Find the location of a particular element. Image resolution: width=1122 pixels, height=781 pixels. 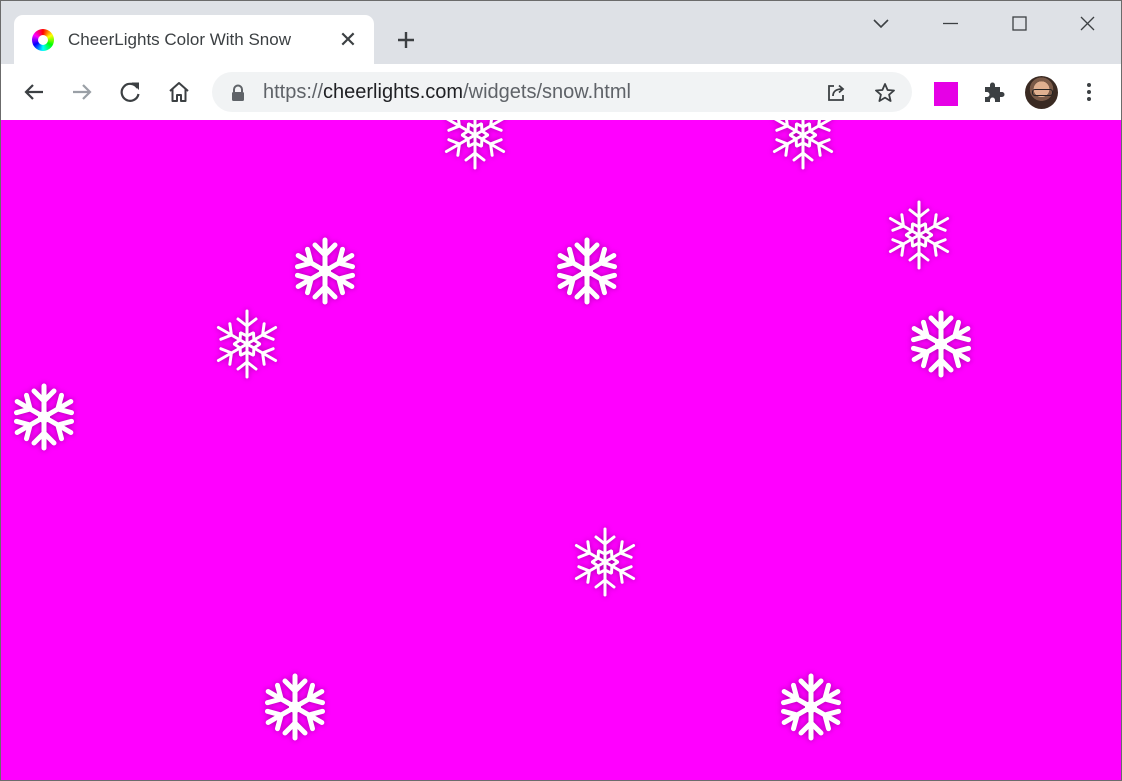

new-tab-button is located at coordinates (406, 40).